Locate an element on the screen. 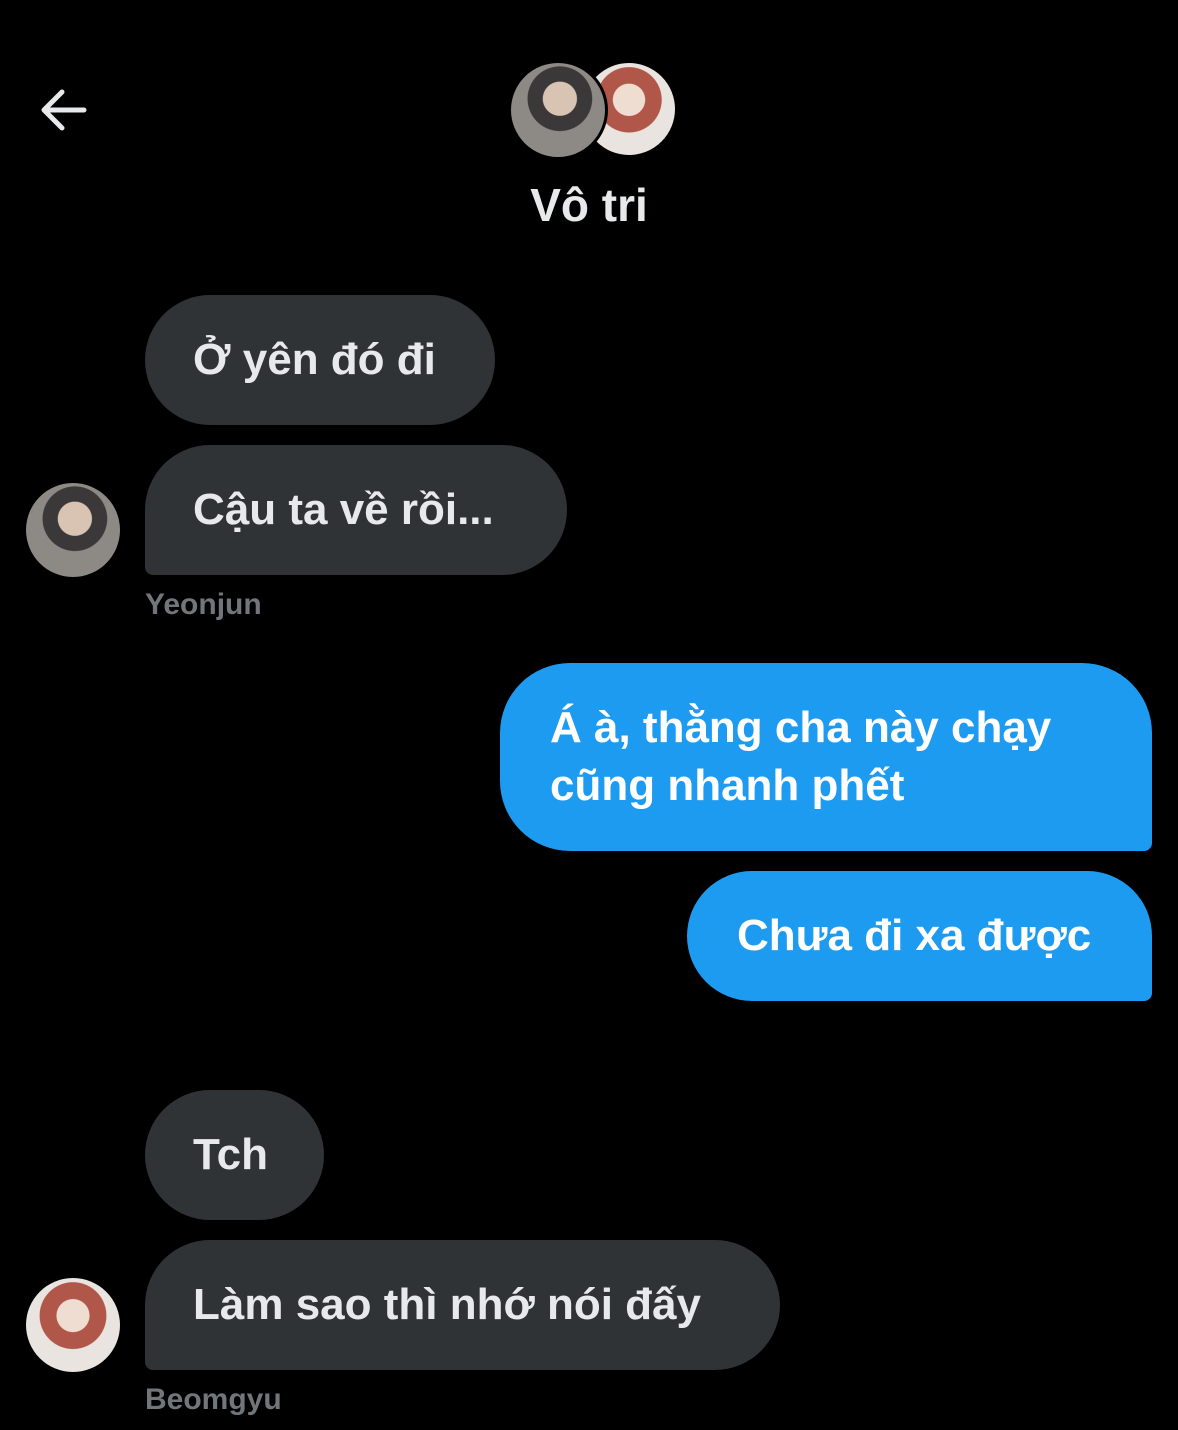 The height and width of the screenshot is (1430, 1178). message-bubble-incoming: Làm sao thì nhớ nói đấy is located at coordinates (462, 1305).